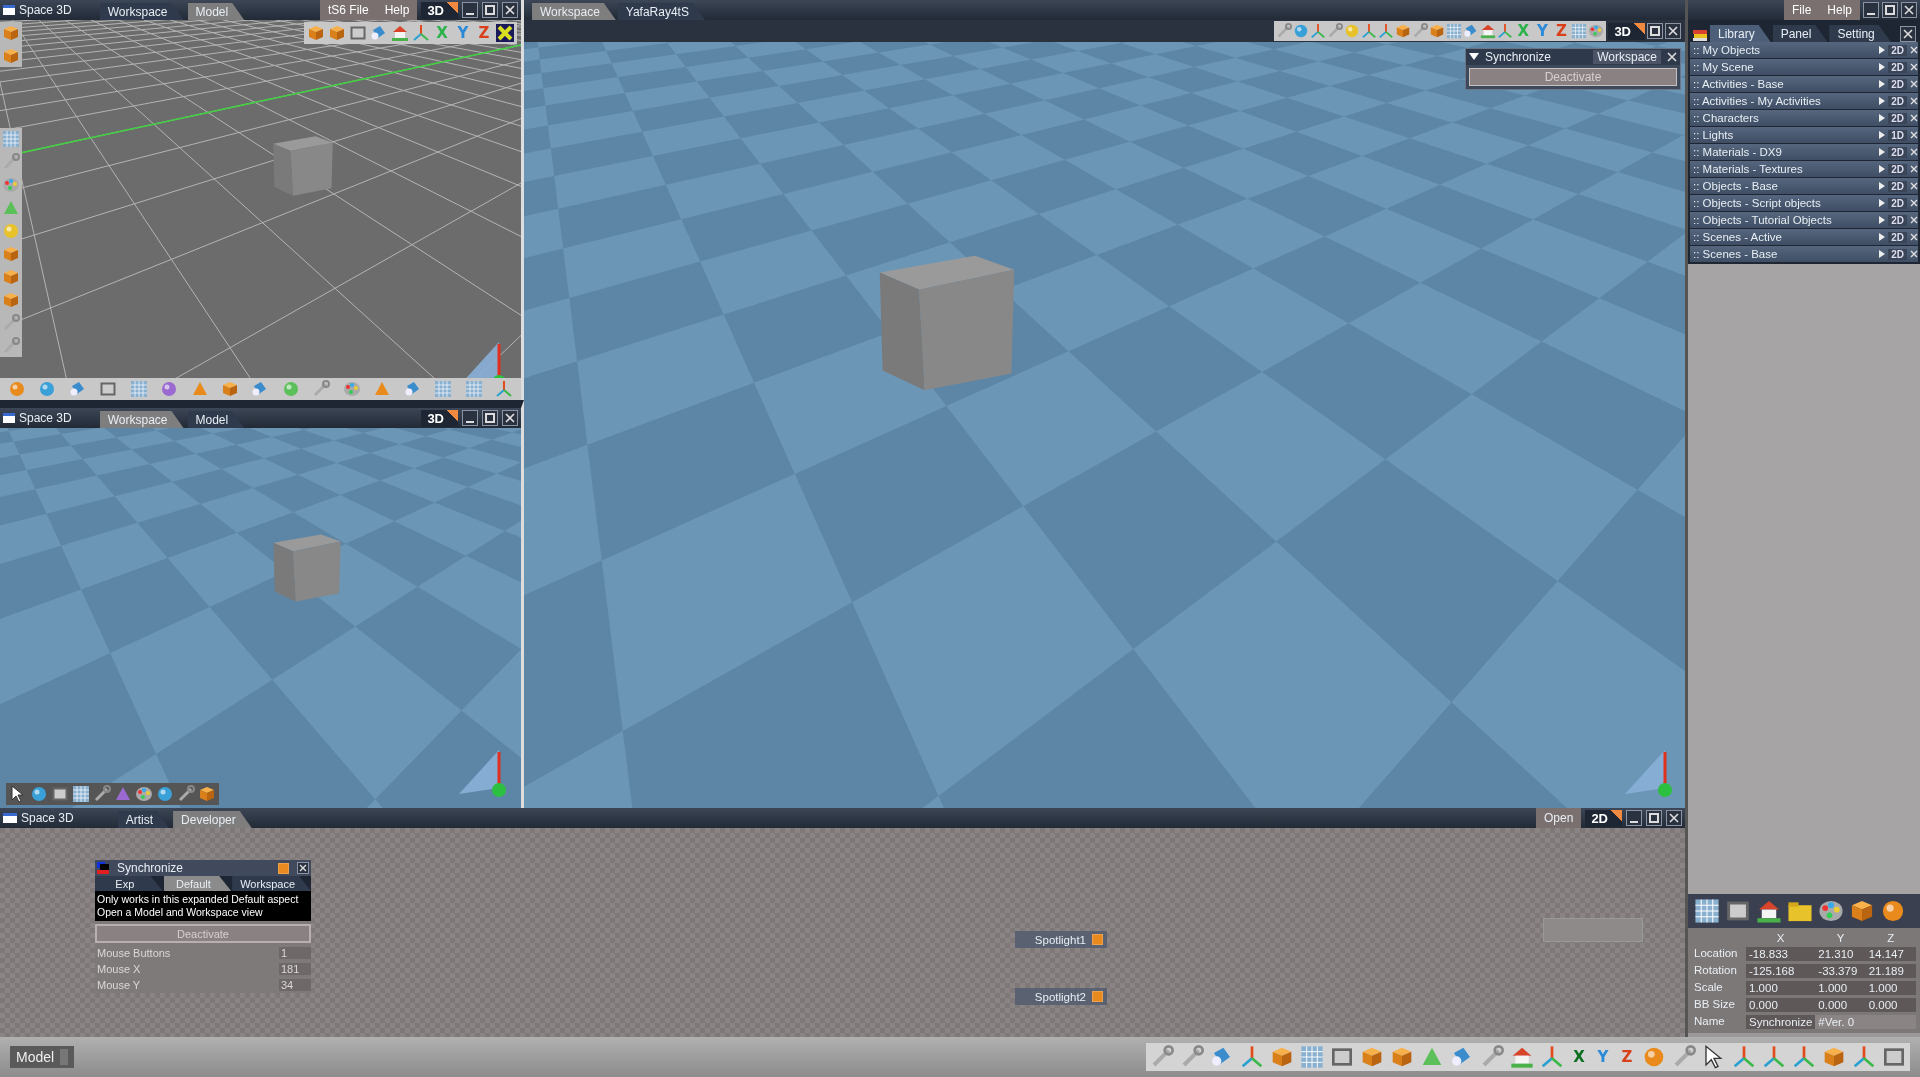 The width and height of the screenshot is (1920, 1077). What do you see at coordinates (1890, 971) in the screenshot?
I see `property-value: 21.189` at bounding box center [1890, 971].